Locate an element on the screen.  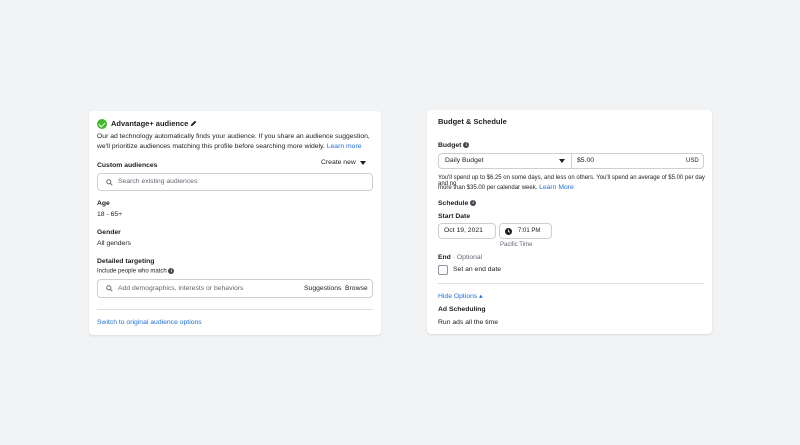
start-time-input: 7:01 PM is located at coordinates (525, 231).